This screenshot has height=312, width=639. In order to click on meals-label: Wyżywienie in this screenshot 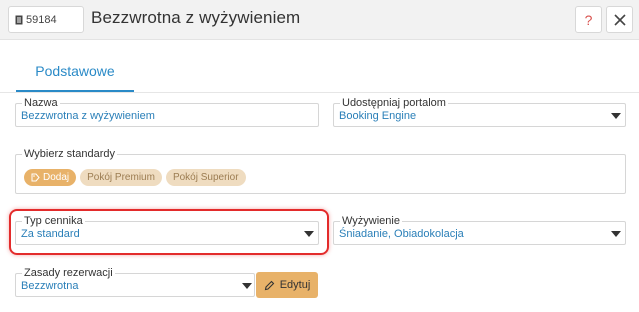, I will do `click(371, 221)`.